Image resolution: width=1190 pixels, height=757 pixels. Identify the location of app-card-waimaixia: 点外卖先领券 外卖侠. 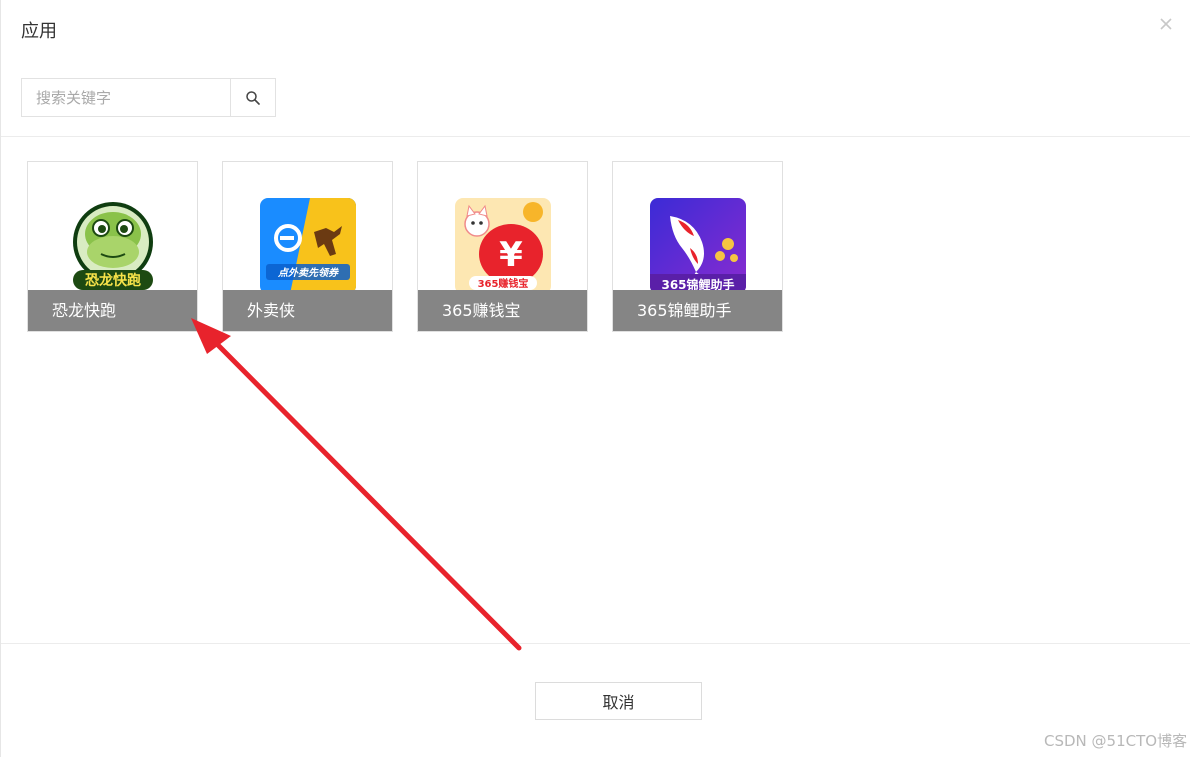
(307, 246).